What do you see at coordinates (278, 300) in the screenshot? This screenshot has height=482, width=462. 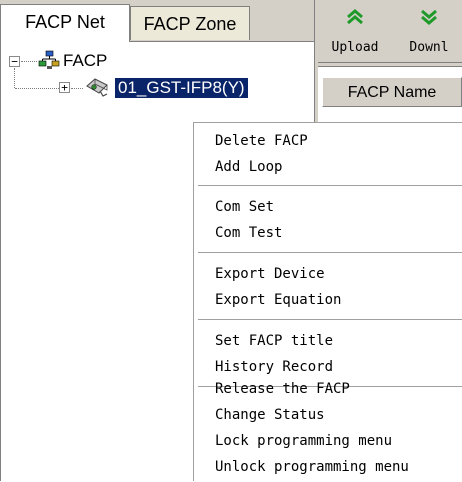 I see `menu-item-export-equation: Export Equation` at bounding box center [278, 300].